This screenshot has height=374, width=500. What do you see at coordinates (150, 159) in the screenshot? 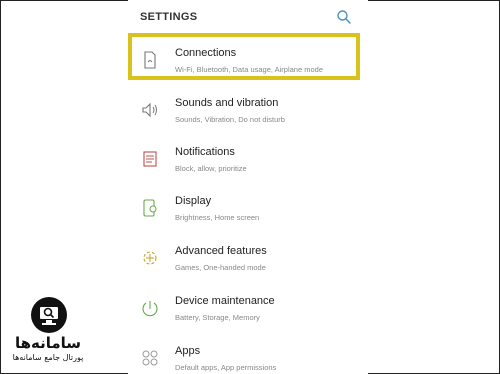
I see `notifications-icon` at bounding box center [150, 159].